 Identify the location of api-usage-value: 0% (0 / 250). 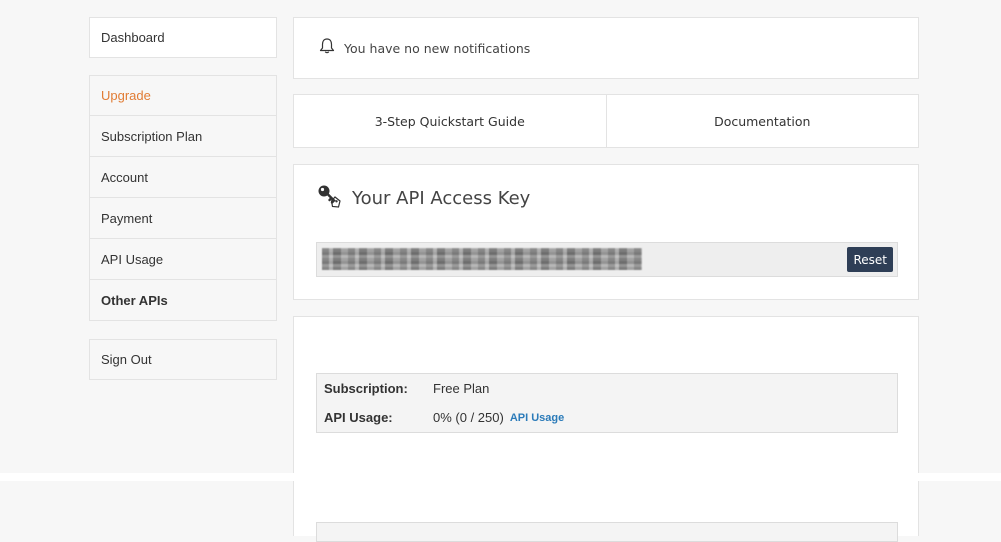
(468, 417).